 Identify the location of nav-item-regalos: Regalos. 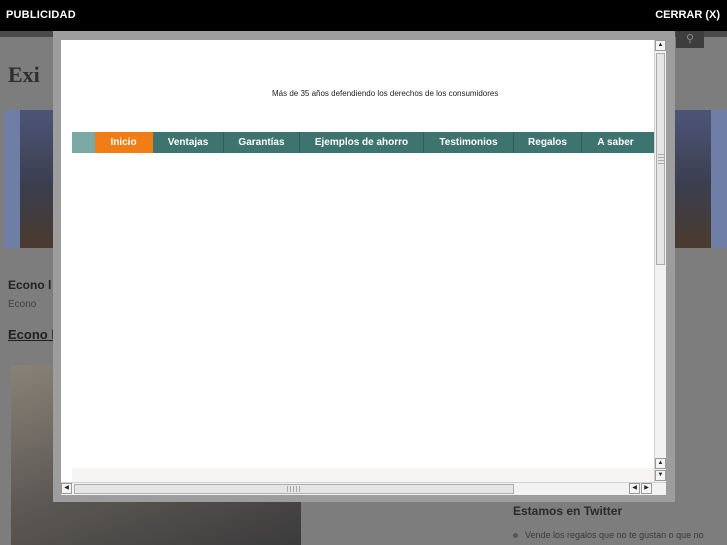
(548, 142).